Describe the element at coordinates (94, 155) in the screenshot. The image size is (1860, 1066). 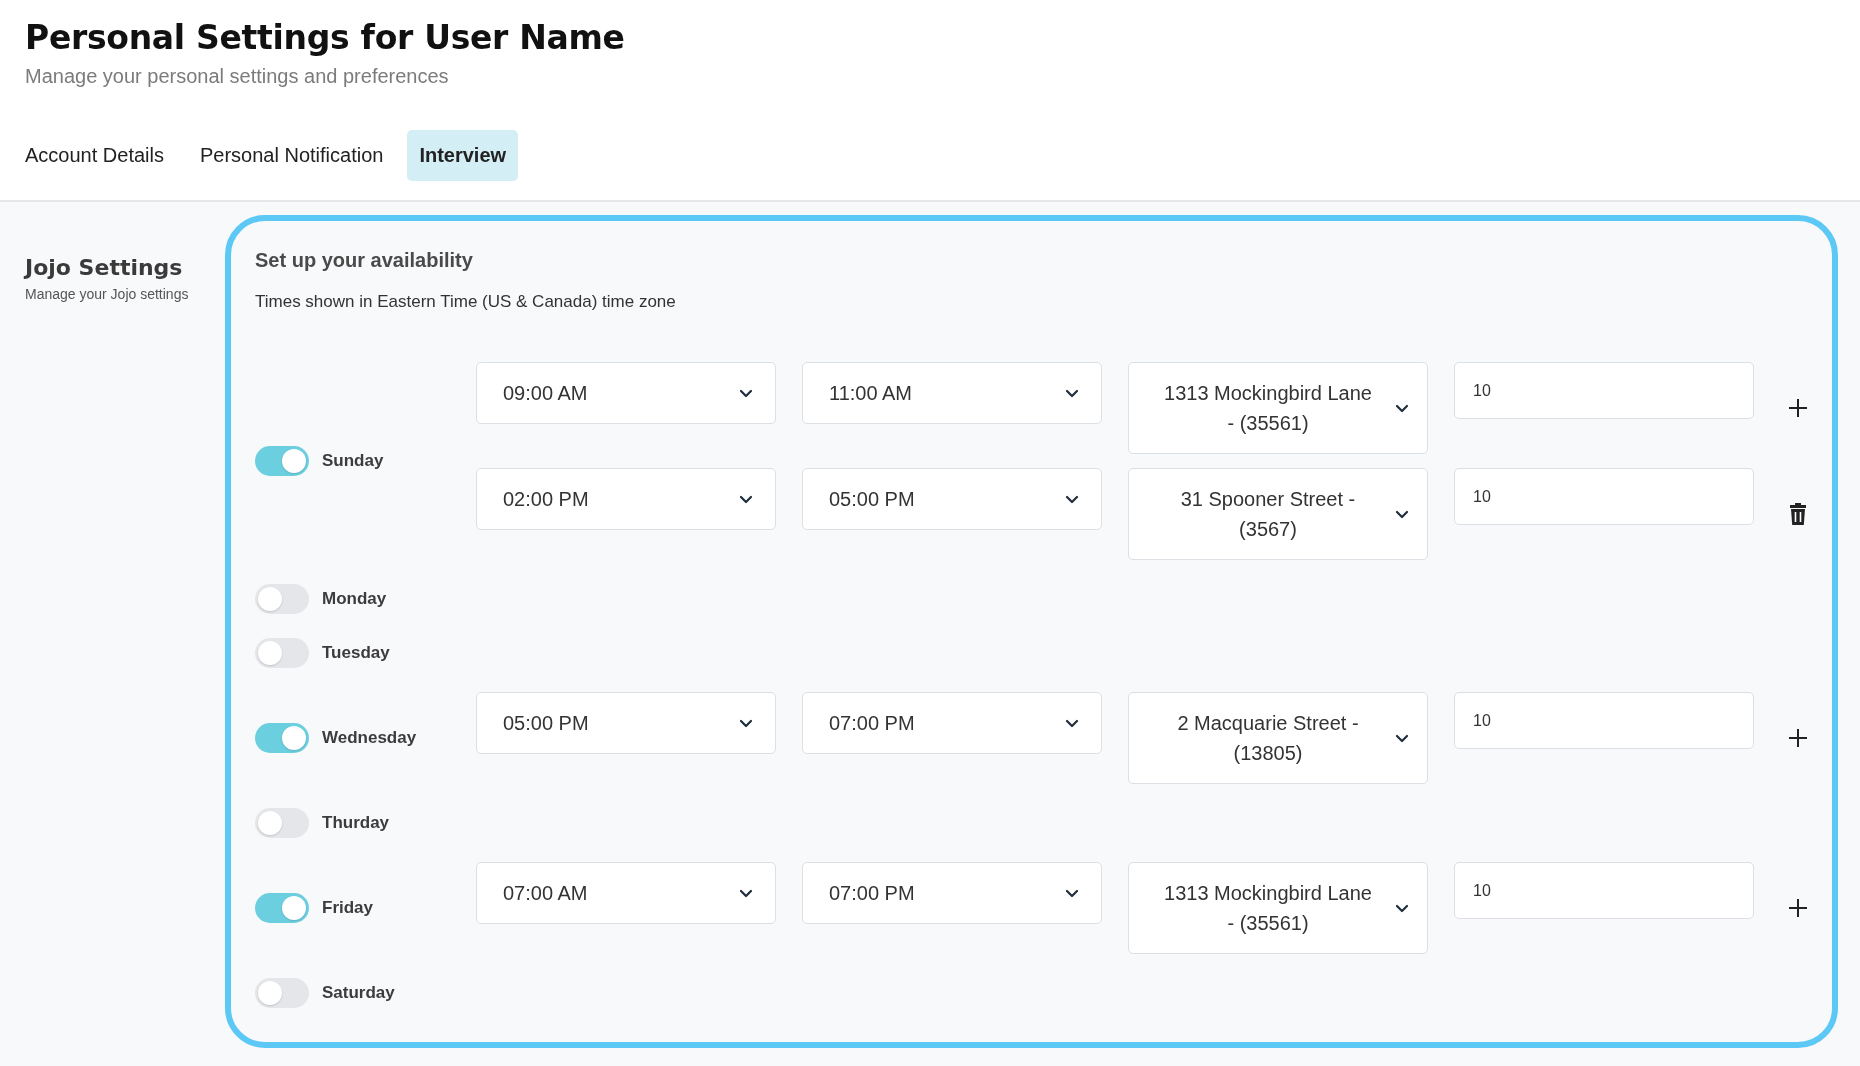
I see `tab: Account Details` at that location.